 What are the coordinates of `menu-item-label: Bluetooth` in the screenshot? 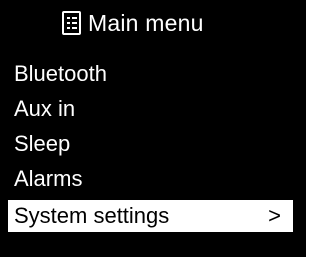 It's located at (60, 73).